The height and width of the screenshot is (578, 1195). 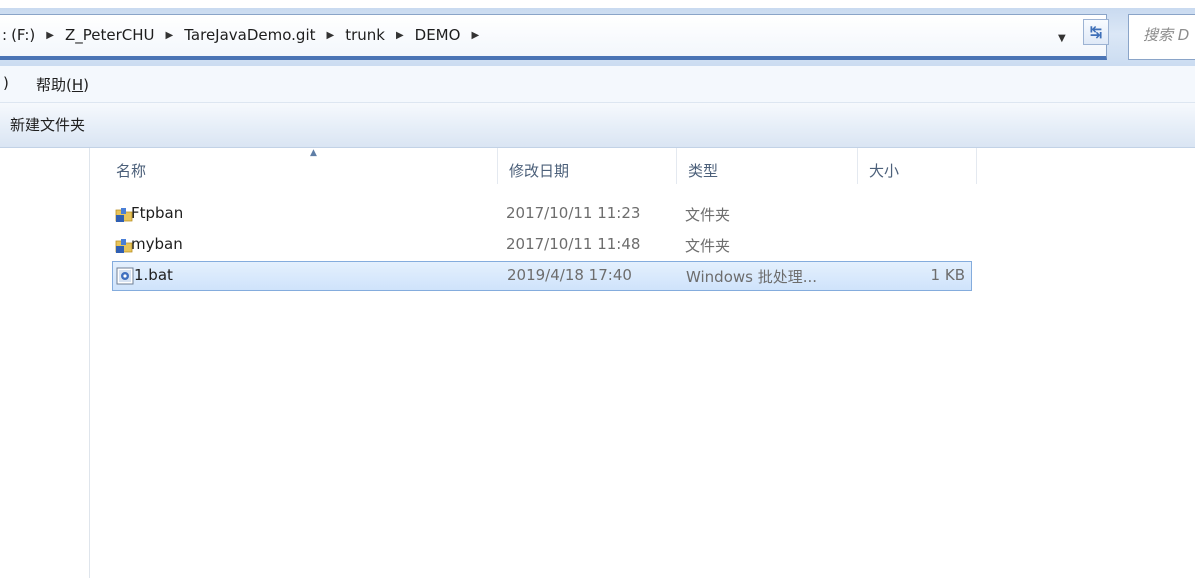 I want to click on column-size-label: 大小, so click(x=884, y=171).